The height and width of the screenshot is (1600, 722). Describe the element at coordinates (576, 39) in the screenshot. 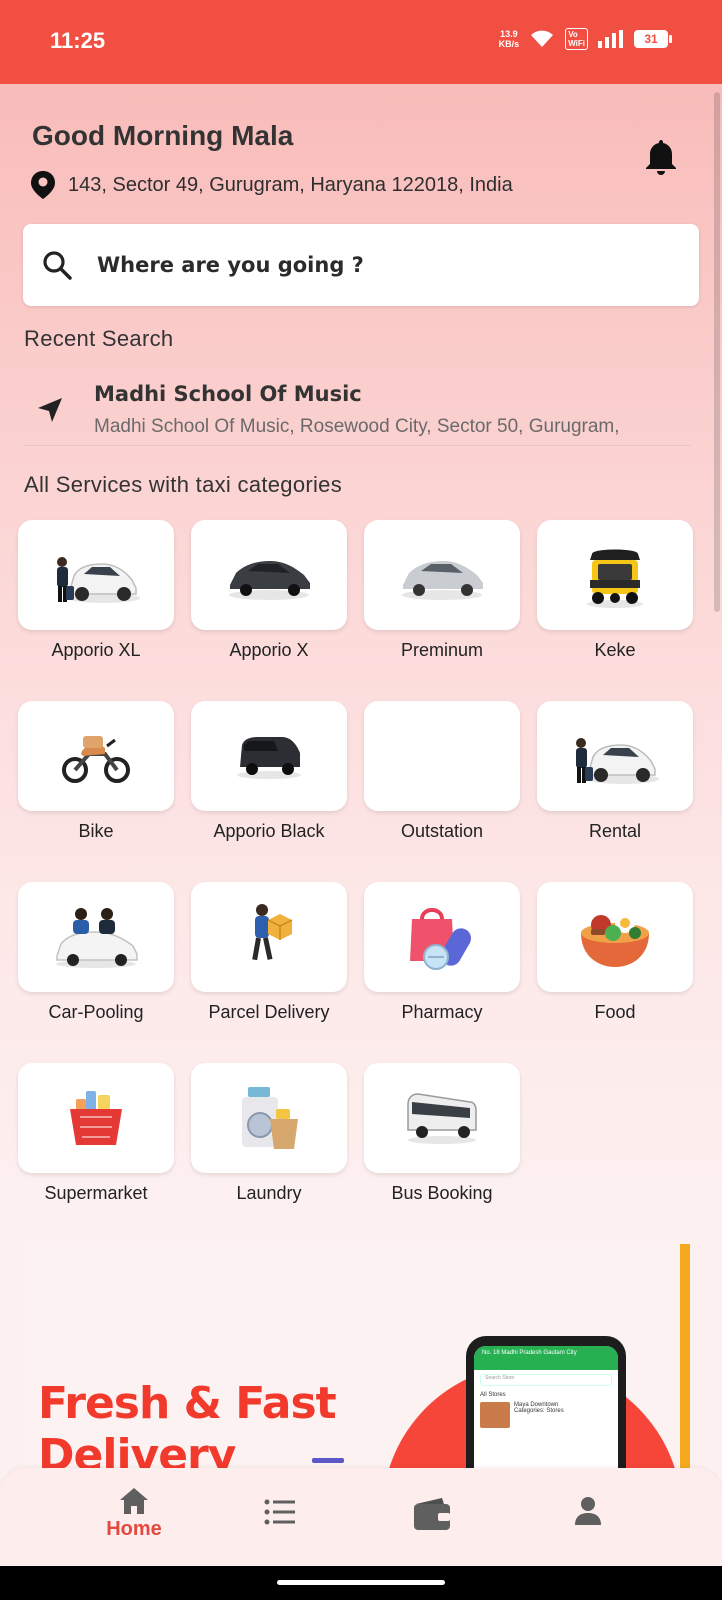

I see `volte-wifi-icon: Vo WiFi` at that location.